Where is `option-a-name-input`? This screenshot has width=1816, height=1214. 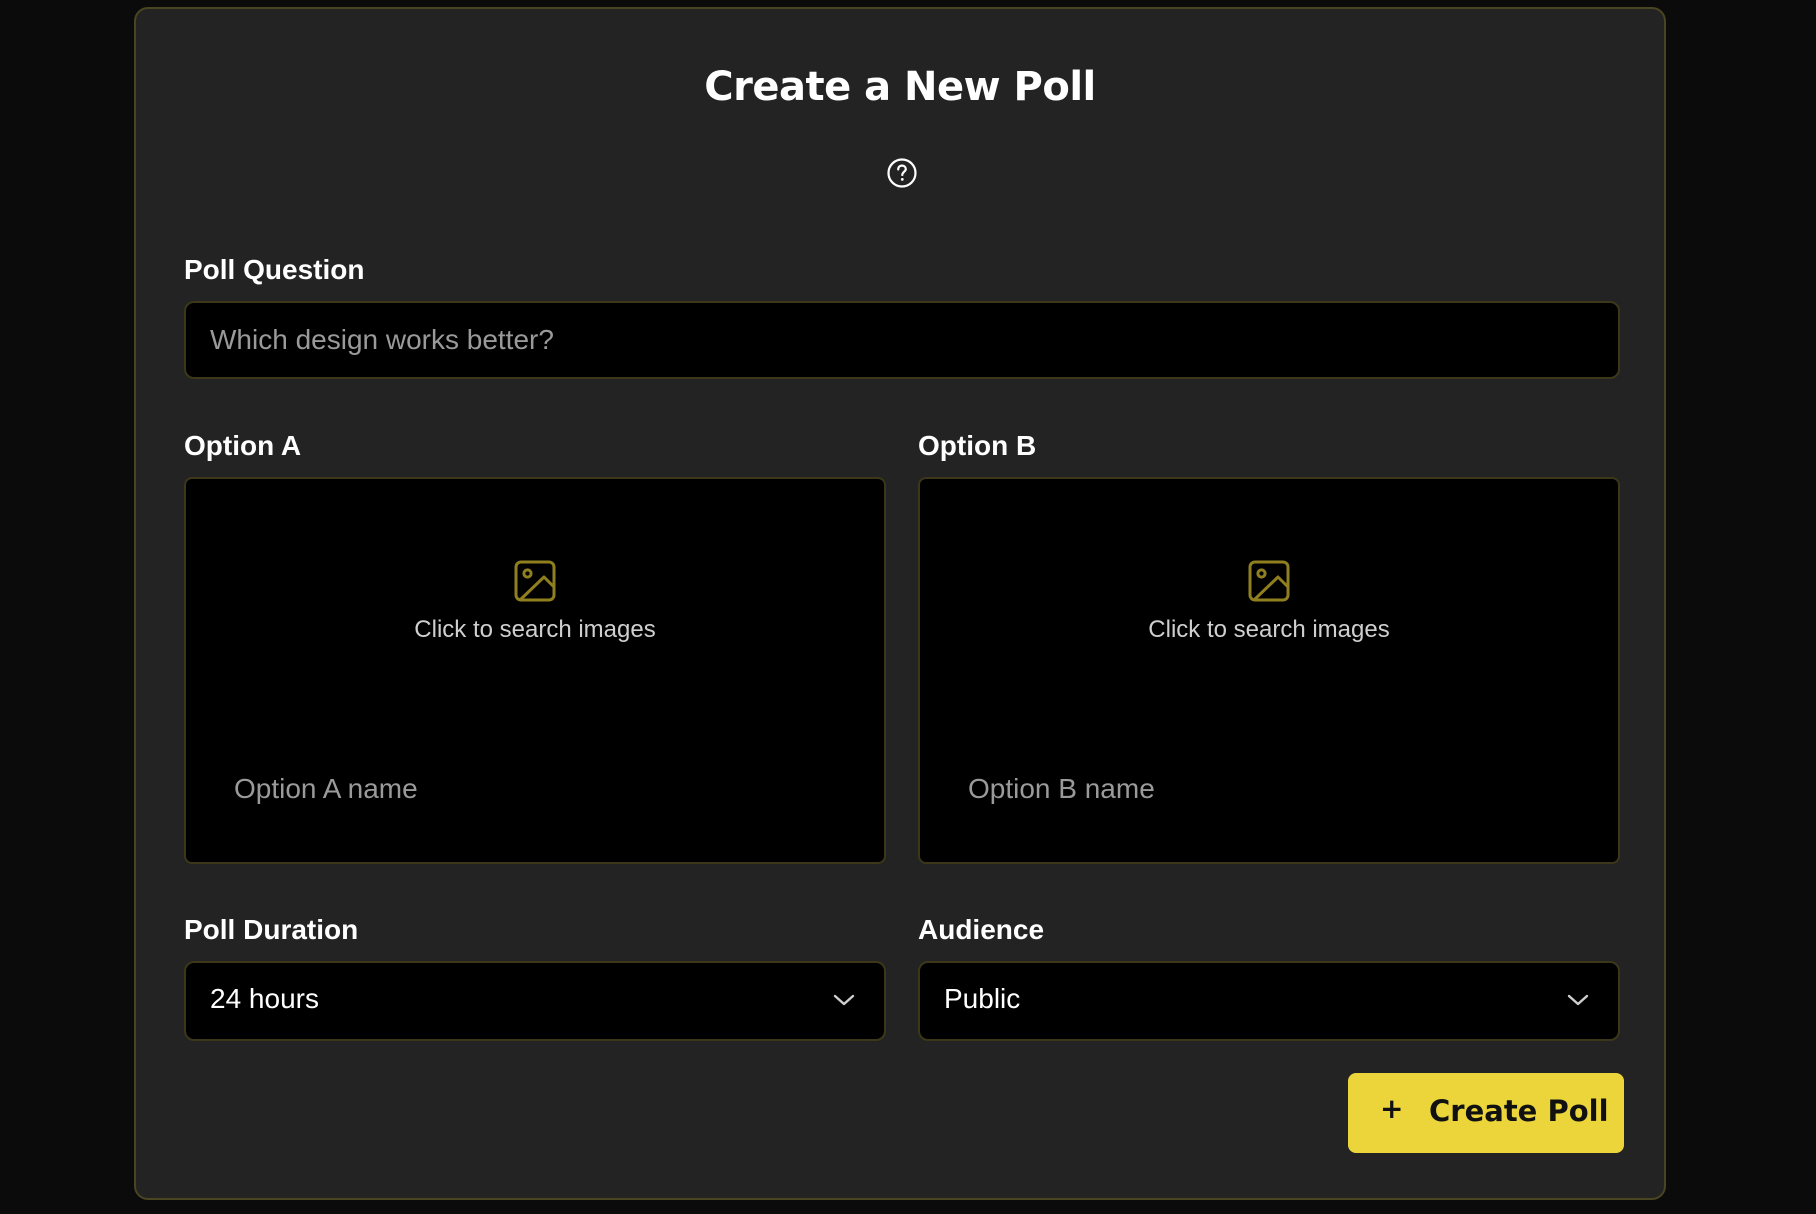
option-a-name-input is located at coordinates (534, 789).